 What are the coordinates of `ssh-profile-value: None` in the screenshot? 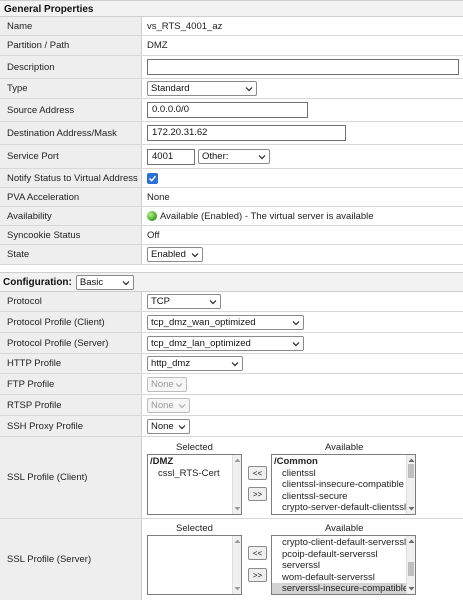 It's located at (162, 426).